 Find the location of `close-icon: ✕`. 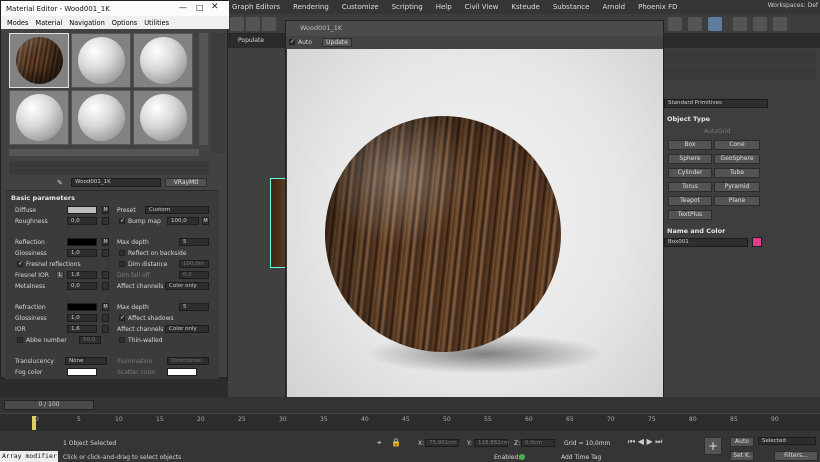

close-icon: ✕ is located at coordinates (215, 7).